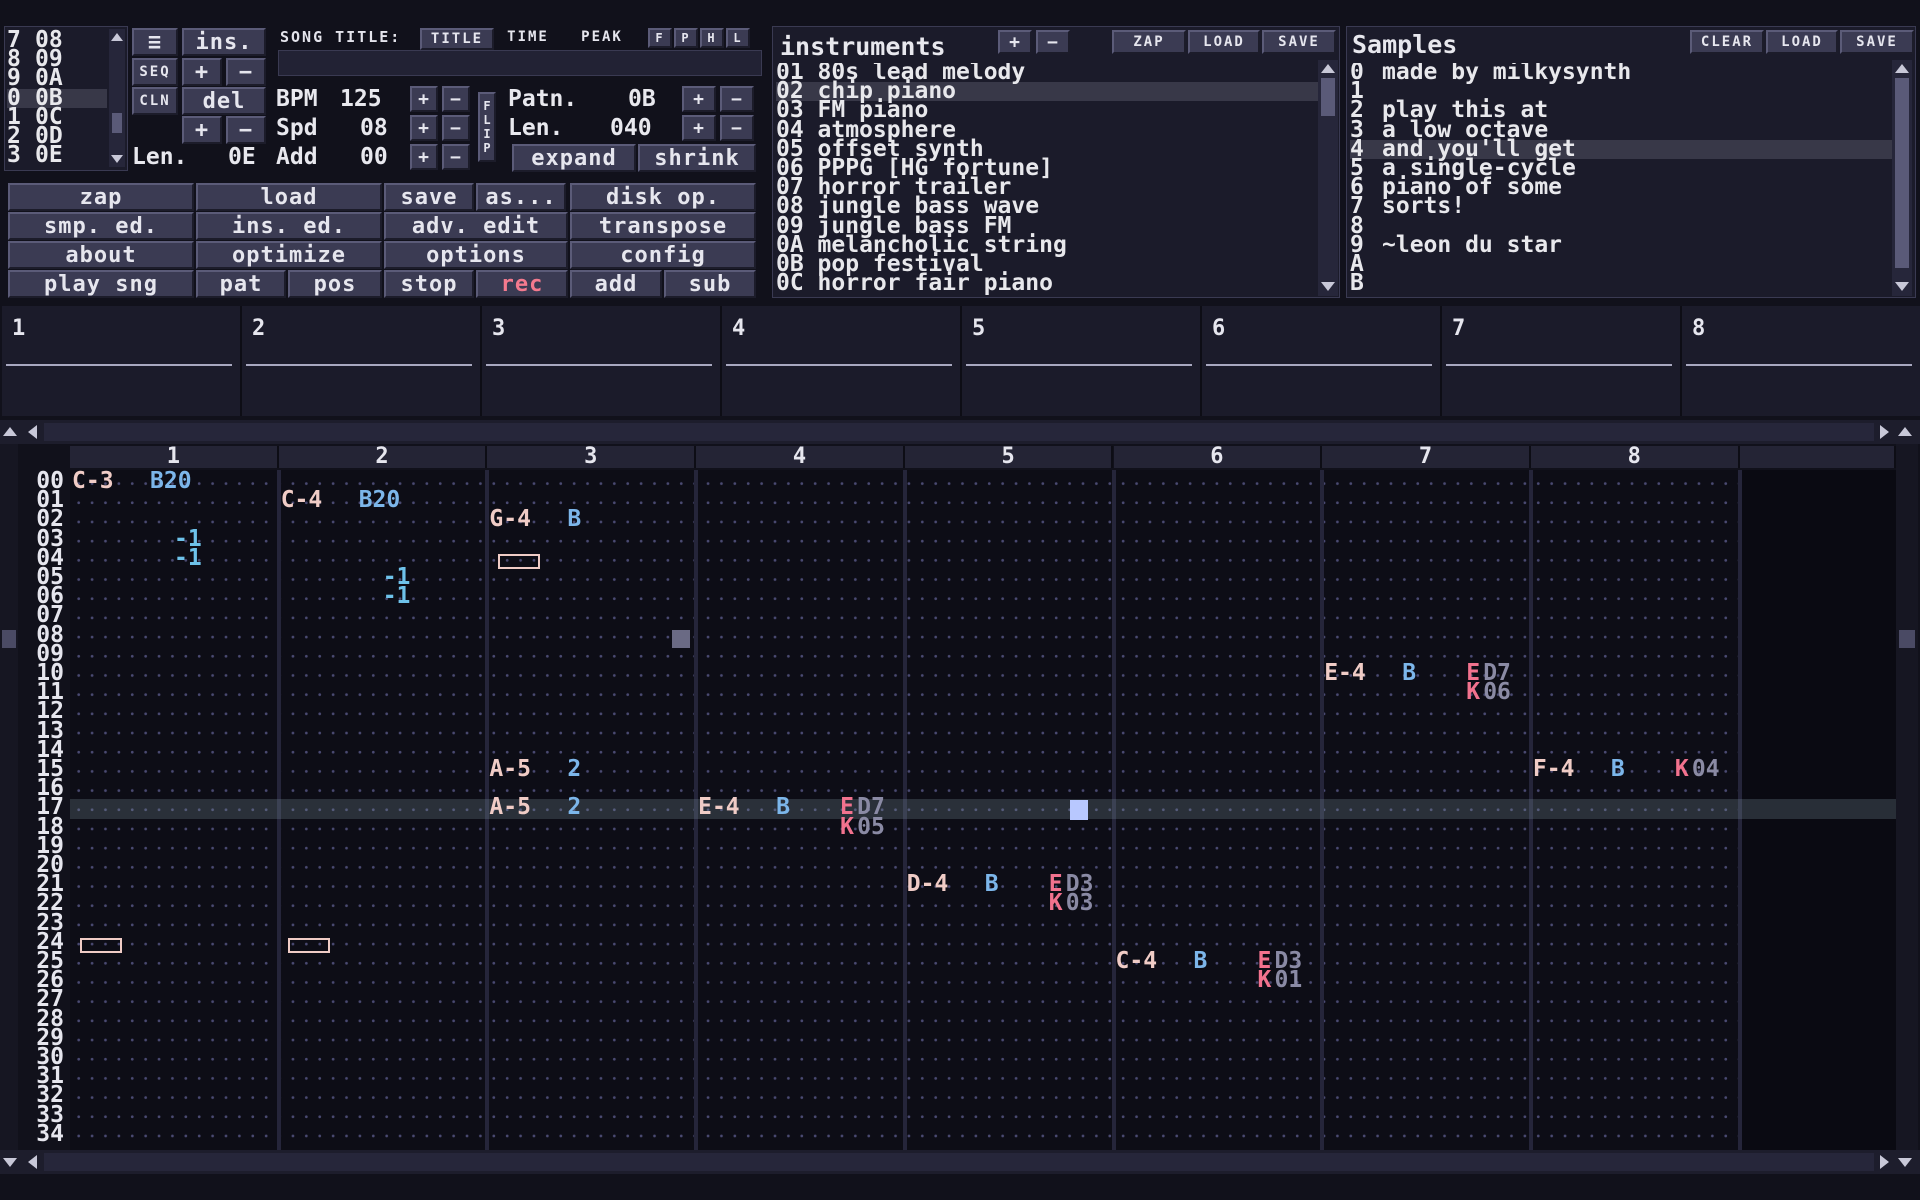 This screenshot has height=1200, width=1920. Describe the element at coordinates (57, 97) in the screenshot. I see `orderlist: 7 08 8 09 9 0A 0 0B 1 0C 2 0D 3 0E` at that location.